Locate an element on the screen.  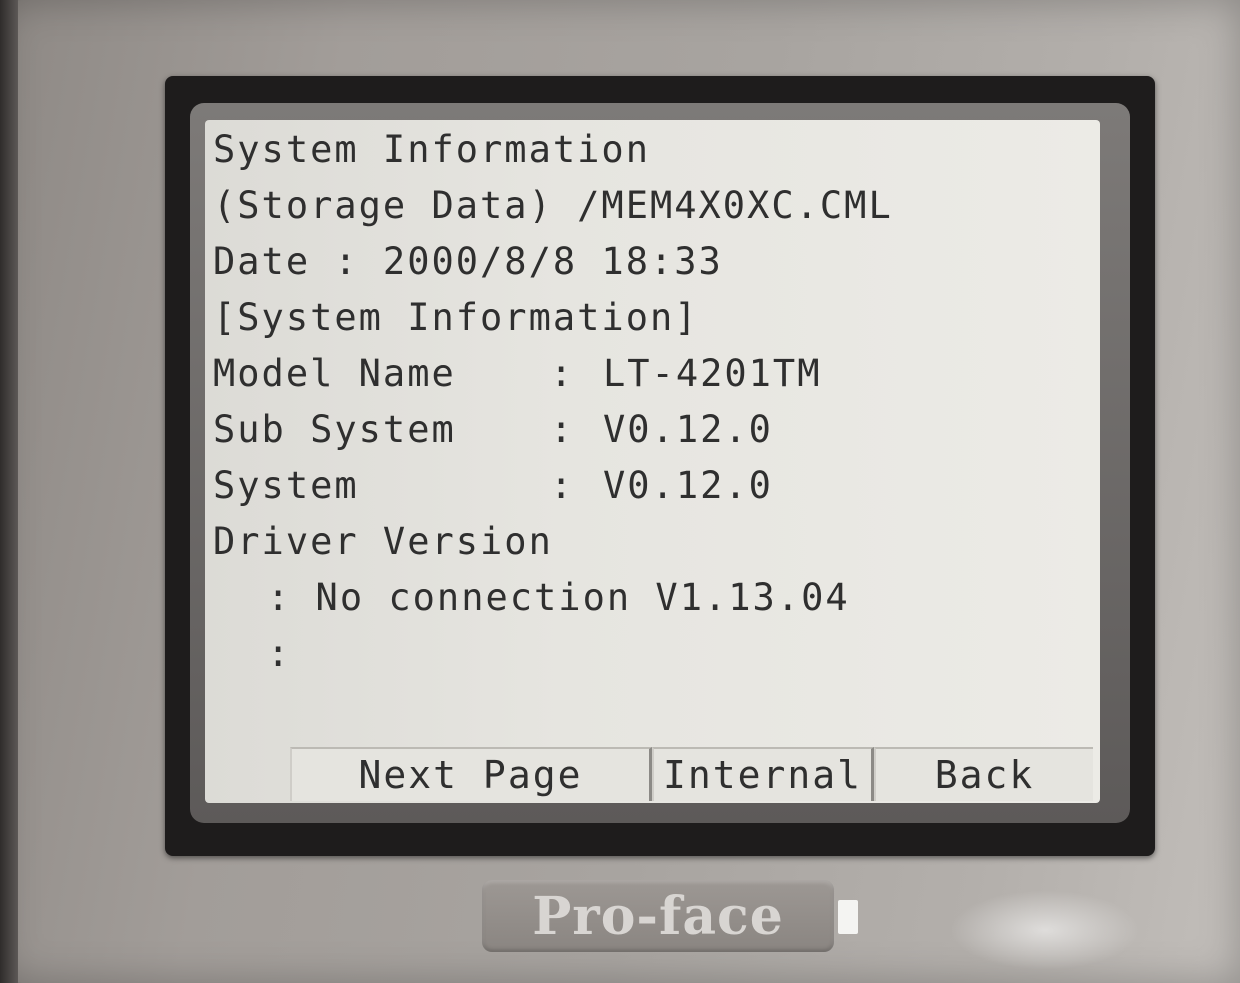
sub-system-value: V0.12.0 is located at coordinates (688, 429).